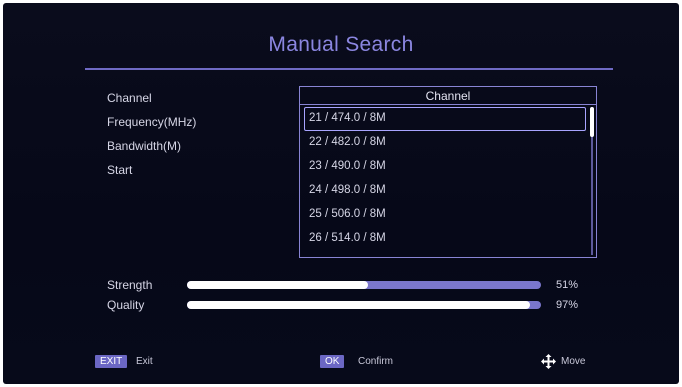 This screenshot has width=682, height=387. Describe the element at coordinates (277, 285) in the screenshot. I see `strength-bar-fill` at that location.